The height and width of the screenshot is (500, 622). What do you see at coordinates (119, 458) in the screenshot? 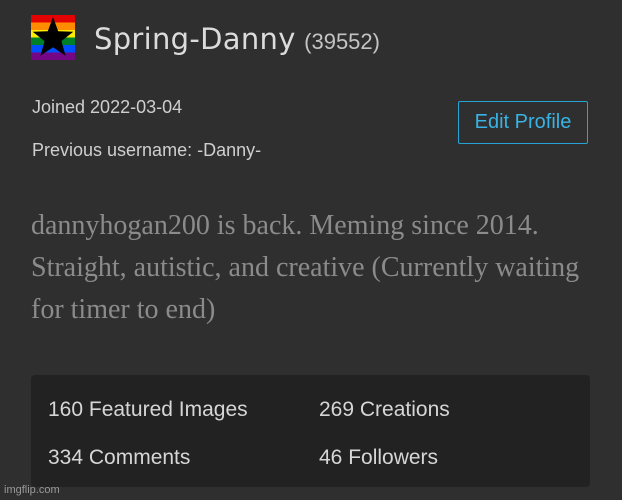
I see `stat-comments: 334 Comments` at bounding box center [119, 458].